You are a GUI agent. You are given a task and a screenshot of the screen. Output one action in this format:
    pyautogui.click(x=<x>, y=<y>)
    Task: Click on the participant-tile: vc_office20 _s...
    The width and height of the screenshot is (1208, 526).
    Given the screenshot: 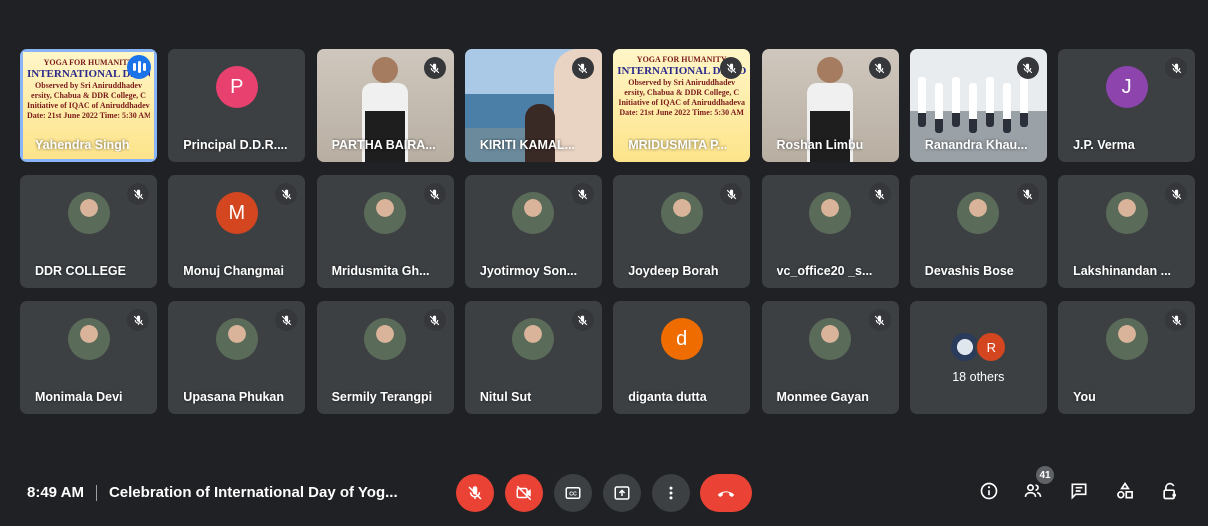 What is the action you would take?
    pyautogui.click(x=830, y=231)
    